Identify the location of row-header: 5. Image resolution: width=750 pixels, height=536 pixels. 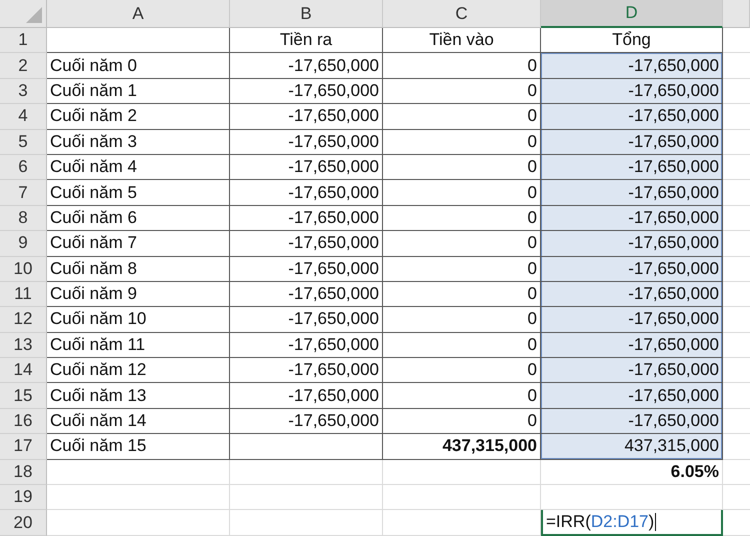
(23, 142).